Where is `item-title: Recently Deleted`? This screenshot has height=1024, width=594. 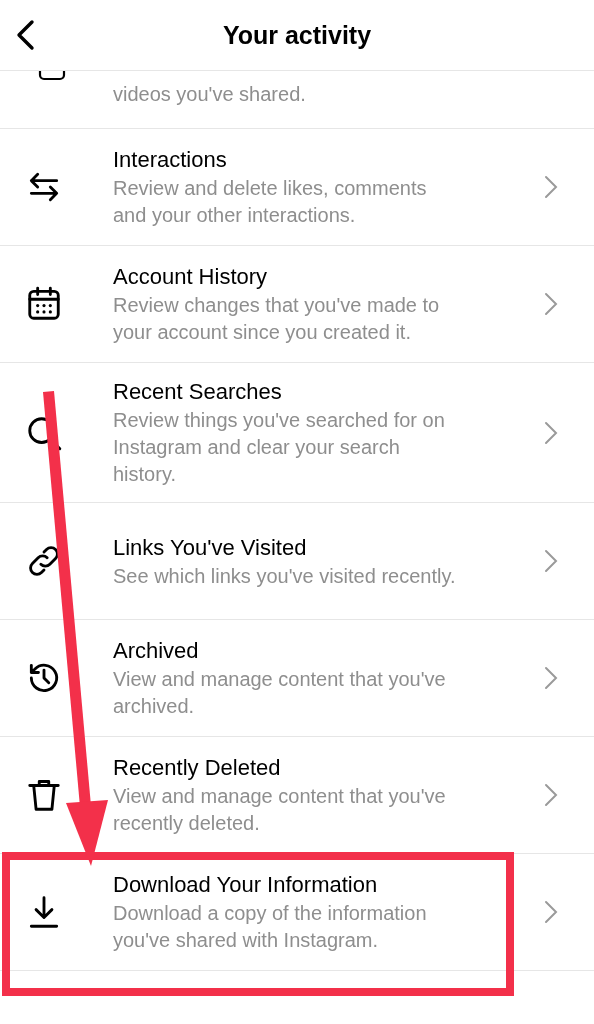
item-title: Recently Deleted is located at coordinates (197, 768).